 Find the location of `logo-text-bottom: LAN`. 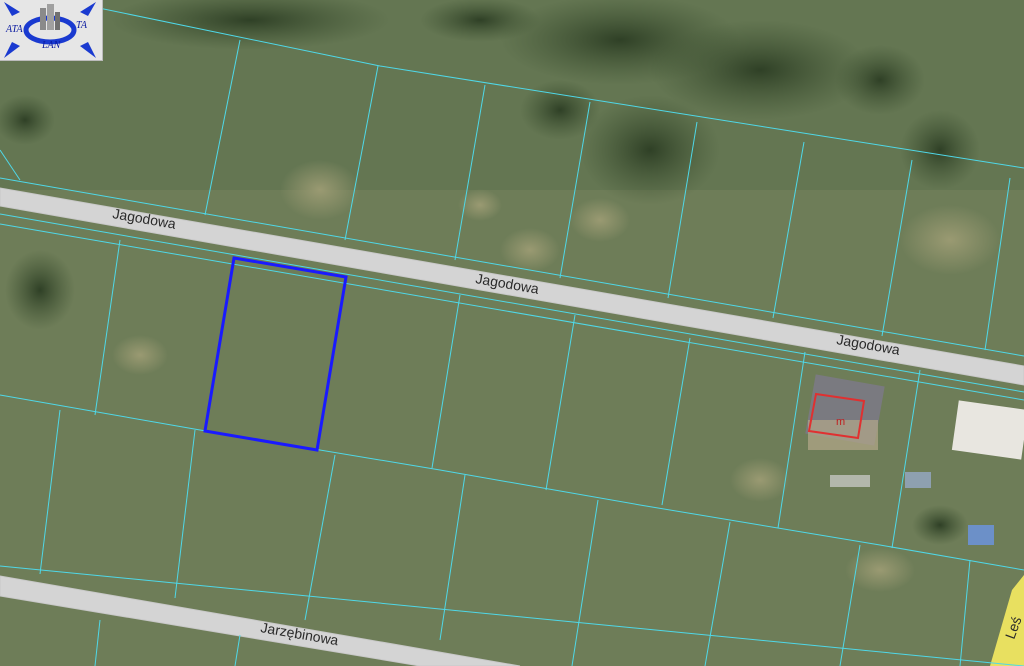

logo-text-bottom: LAN is located at coordinates (51, 45).